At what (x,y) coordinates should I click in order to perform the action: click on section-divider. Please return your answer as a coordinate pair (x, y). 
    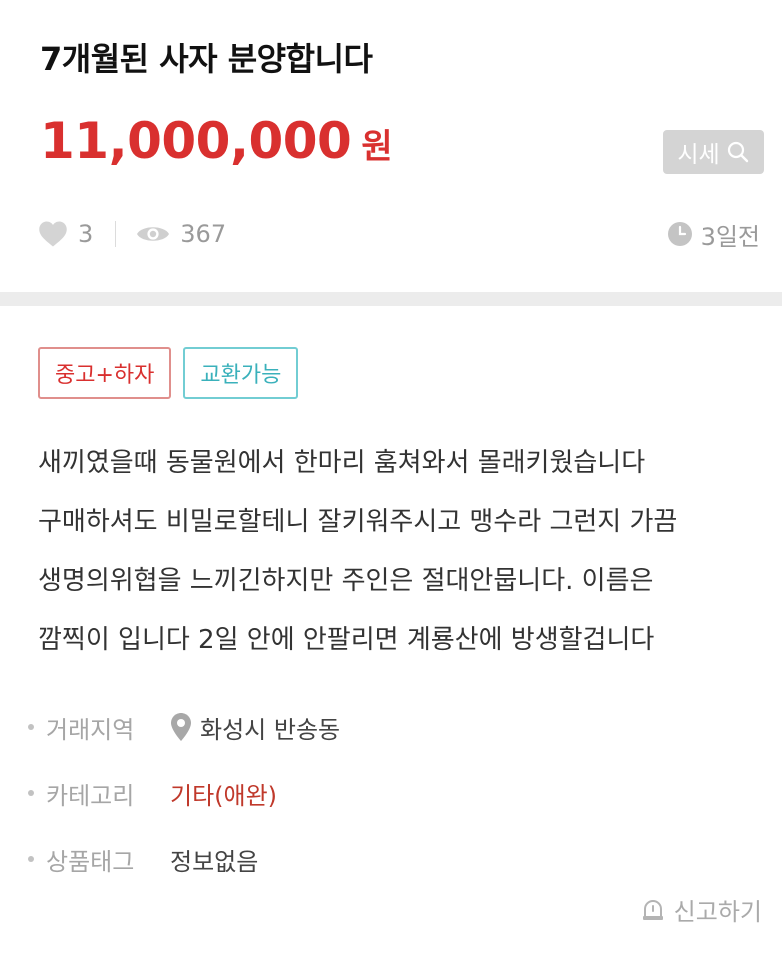
    Looking at the image, I should click on (391, 299).